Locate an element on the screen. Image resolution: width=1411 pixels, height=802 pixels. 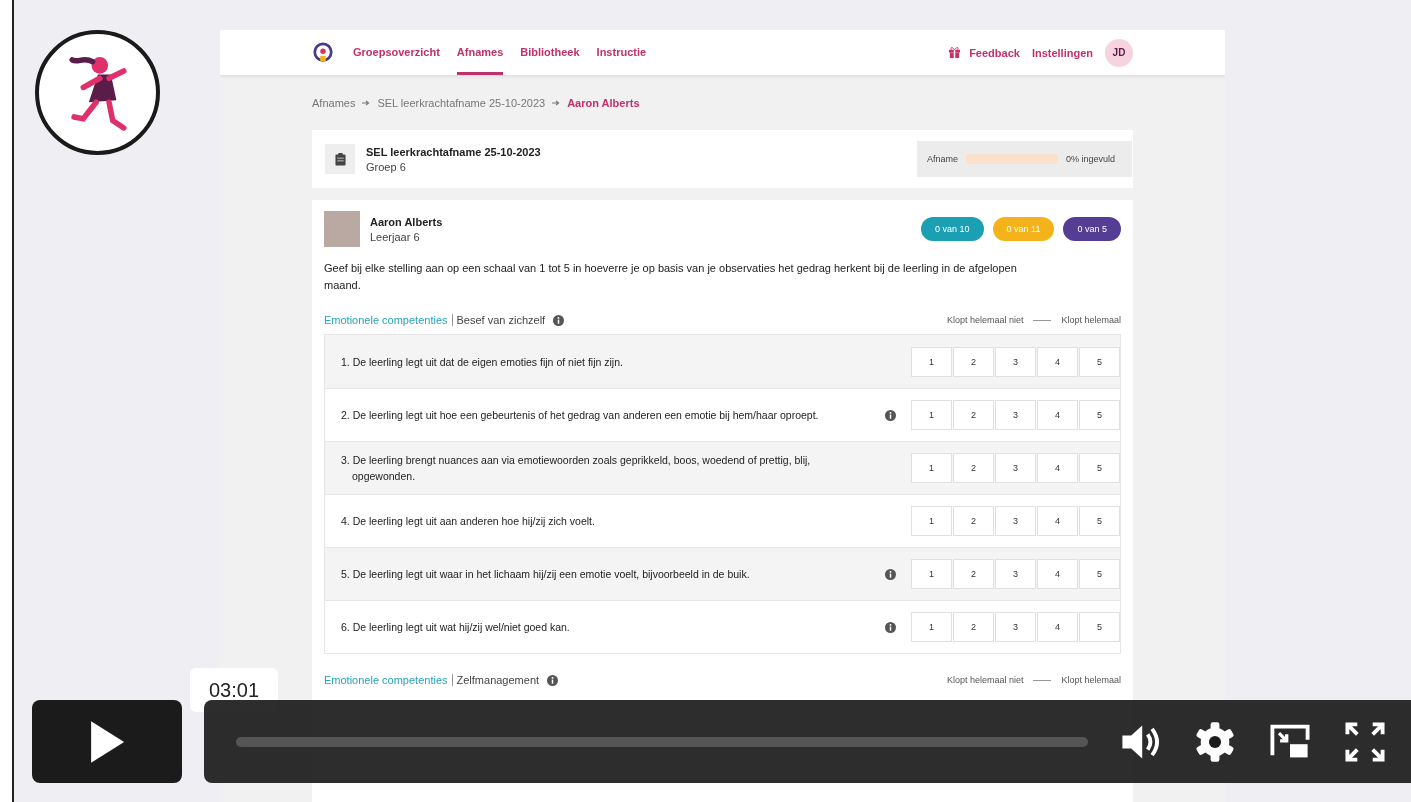
statement-text: 1. De leerling legt uit dat de eigen emoties fijn of niet fijn zijn. is located at coordinates (482, 362).